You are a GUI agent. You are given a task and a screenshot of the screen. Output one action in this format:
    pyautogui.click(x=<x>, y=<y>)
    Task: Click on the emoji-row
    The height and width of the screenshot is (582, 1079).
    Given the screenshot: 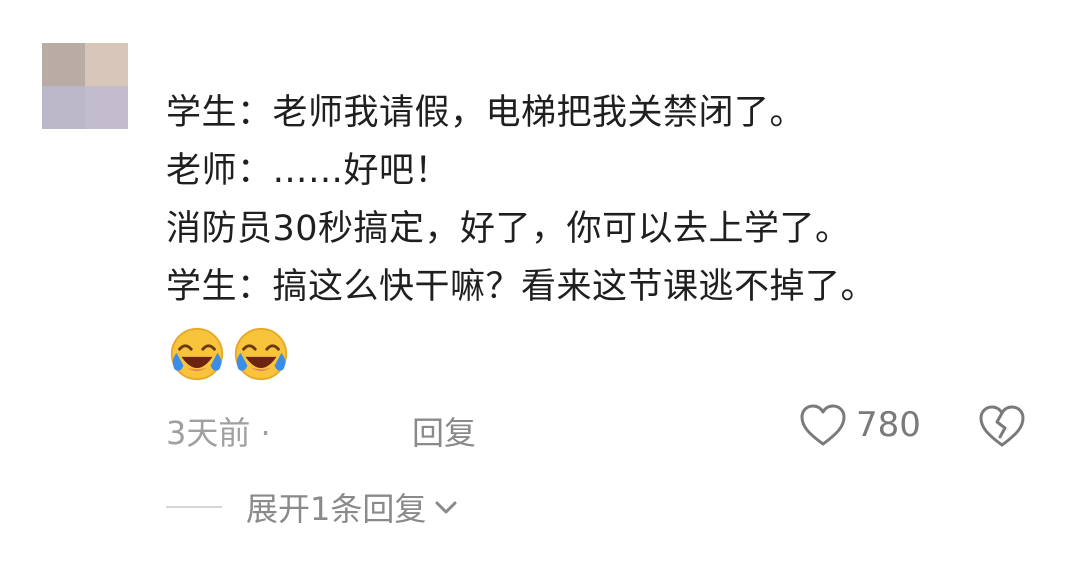 What is the action you would take?
    pyautogui.click(x=229, y=354)
    